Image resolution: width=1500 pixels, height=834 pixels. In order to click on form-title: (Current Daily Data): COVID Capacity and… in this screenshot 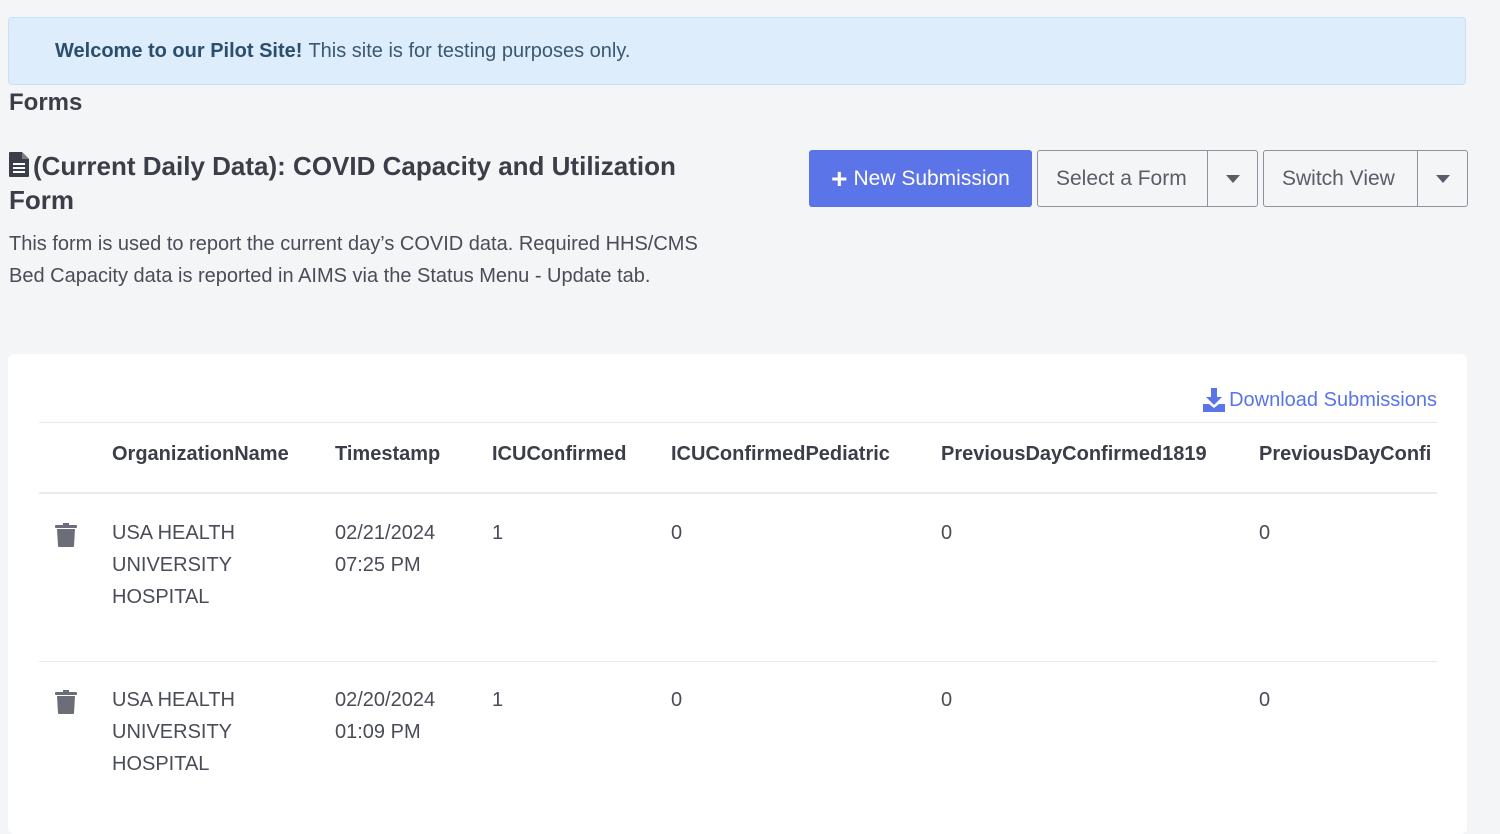, I will do `click(359, 183)`.